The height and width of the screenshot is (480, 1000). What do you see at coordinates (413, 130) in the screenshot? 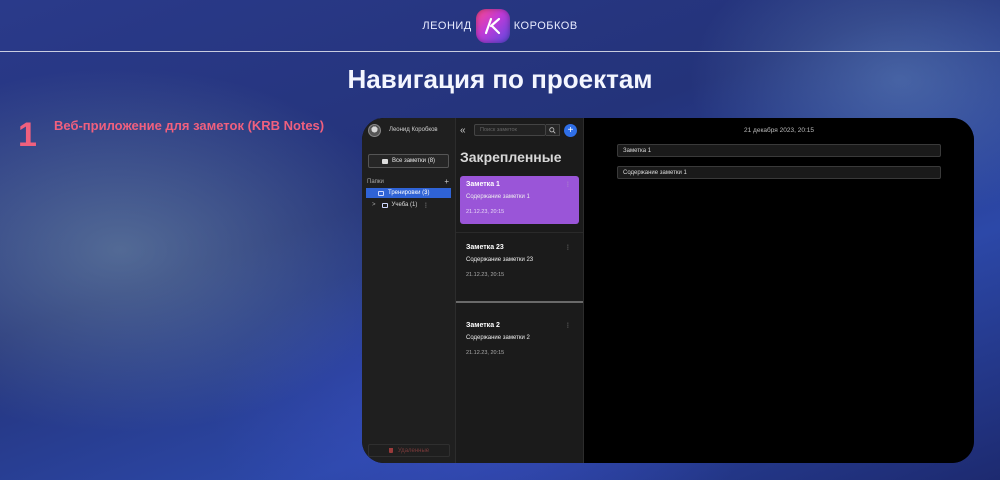
I see `user-name: Леонид Коробков` at bounding box center [413, 130].